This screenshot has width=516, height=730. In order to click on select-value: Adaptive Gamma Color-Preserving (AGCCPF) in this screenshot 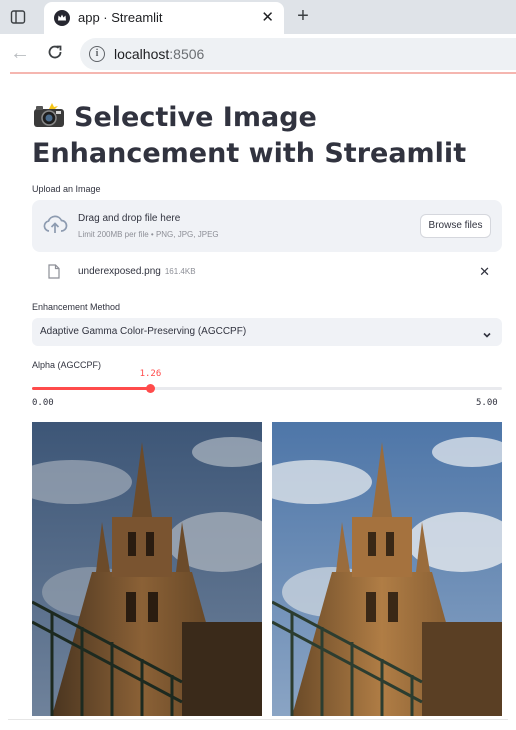, I will do `click(143, 331)`.